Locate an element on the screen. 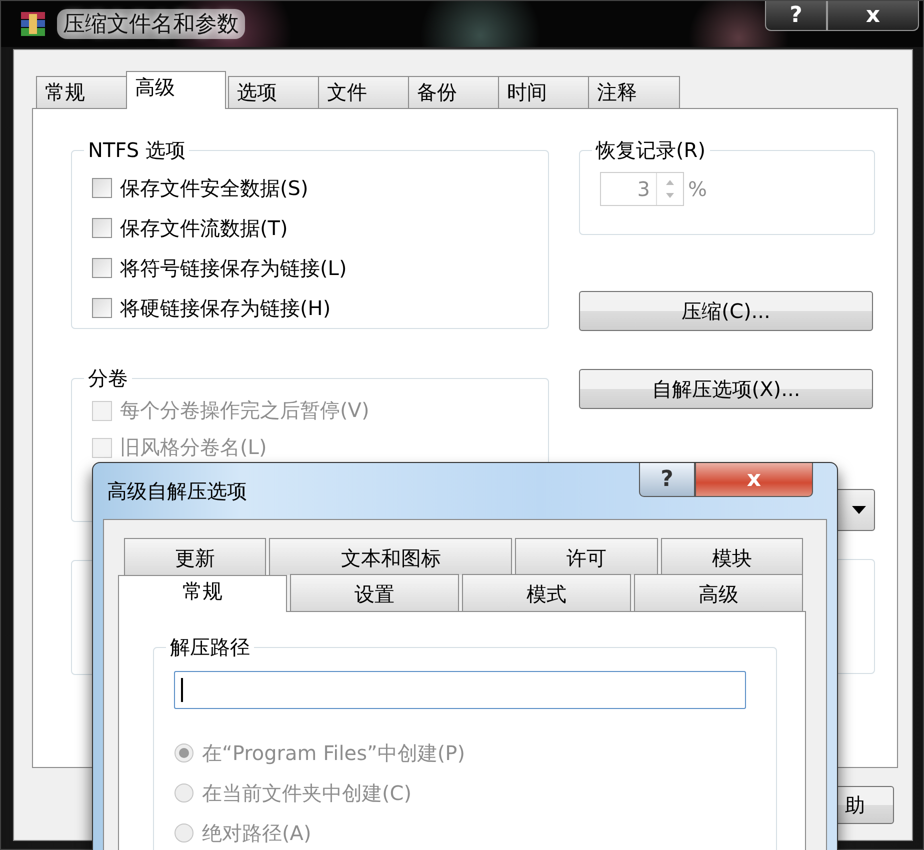 This screenshot has height=850, width=924. group-title: 分卷 is located at coordinates (108, 378).